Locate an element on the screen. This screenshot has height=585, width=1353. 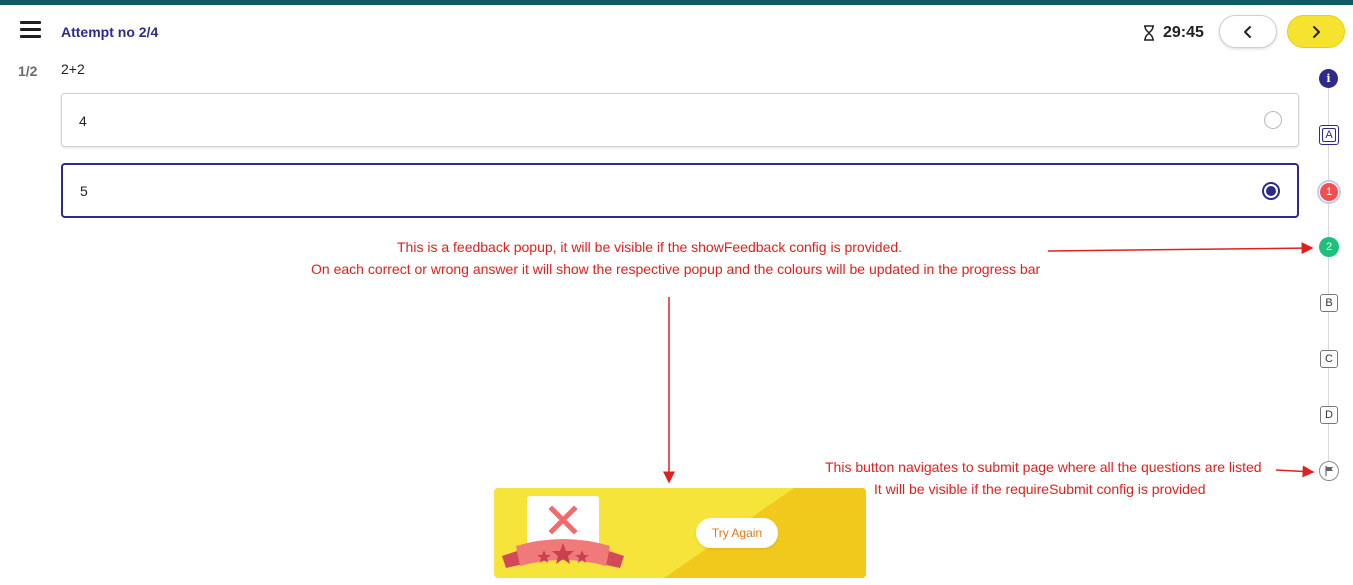
progress-label: 1 is located at coordinates (1329, 192).